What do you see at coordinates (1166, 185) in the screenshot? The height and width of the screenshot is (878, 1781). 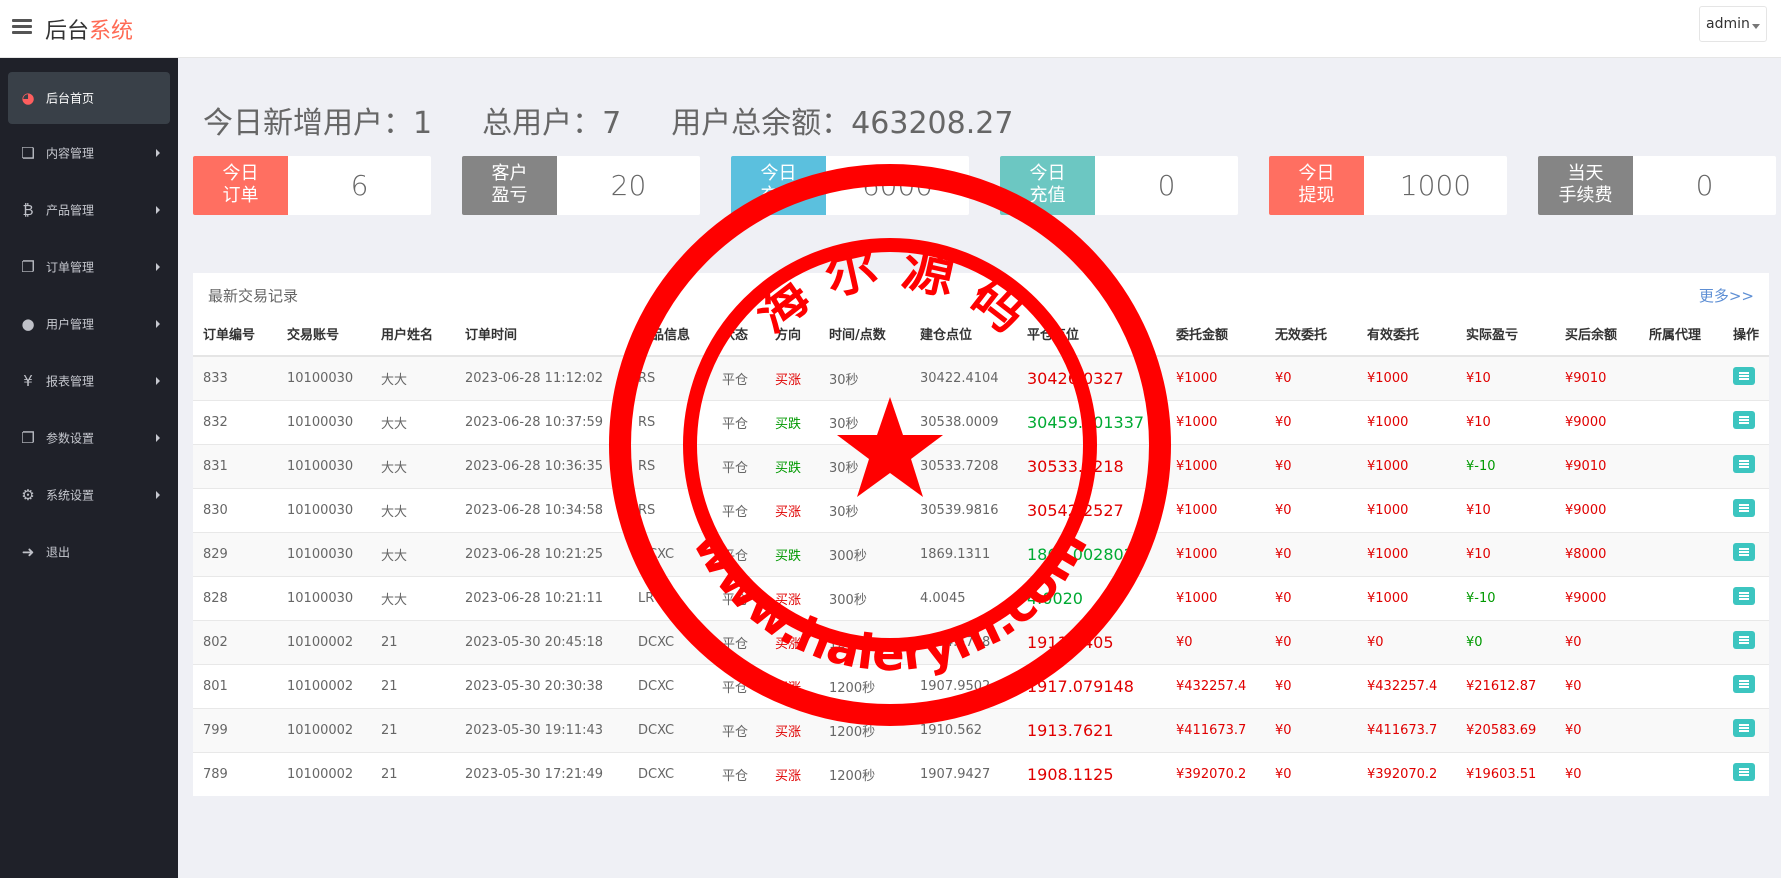 I see `stat-value: 0` at bounding box center [1166, 185].